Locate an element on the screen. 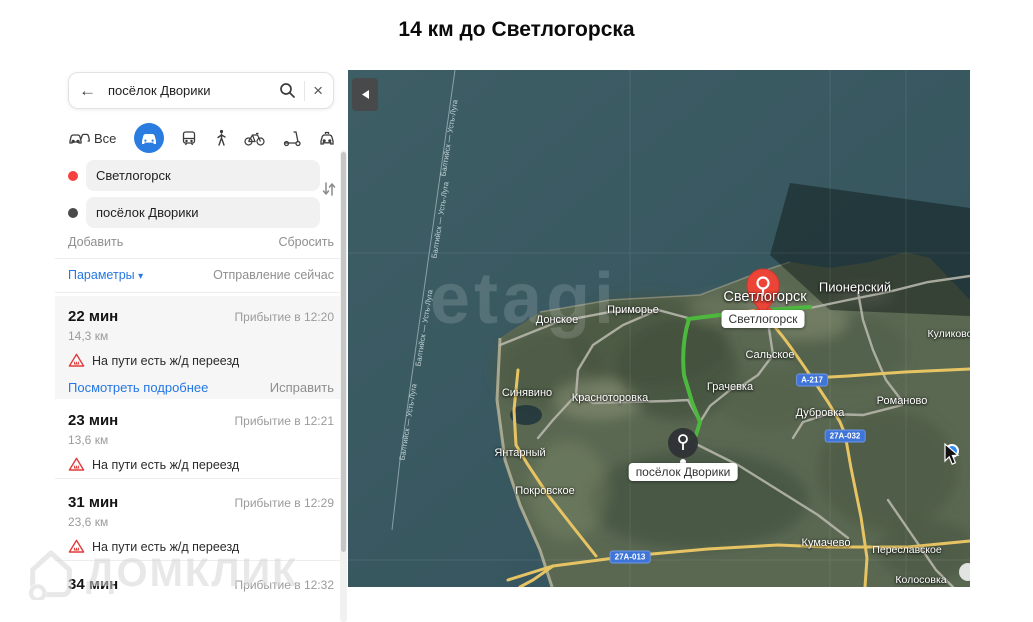  car-icon is located at coordinates (148, 139).